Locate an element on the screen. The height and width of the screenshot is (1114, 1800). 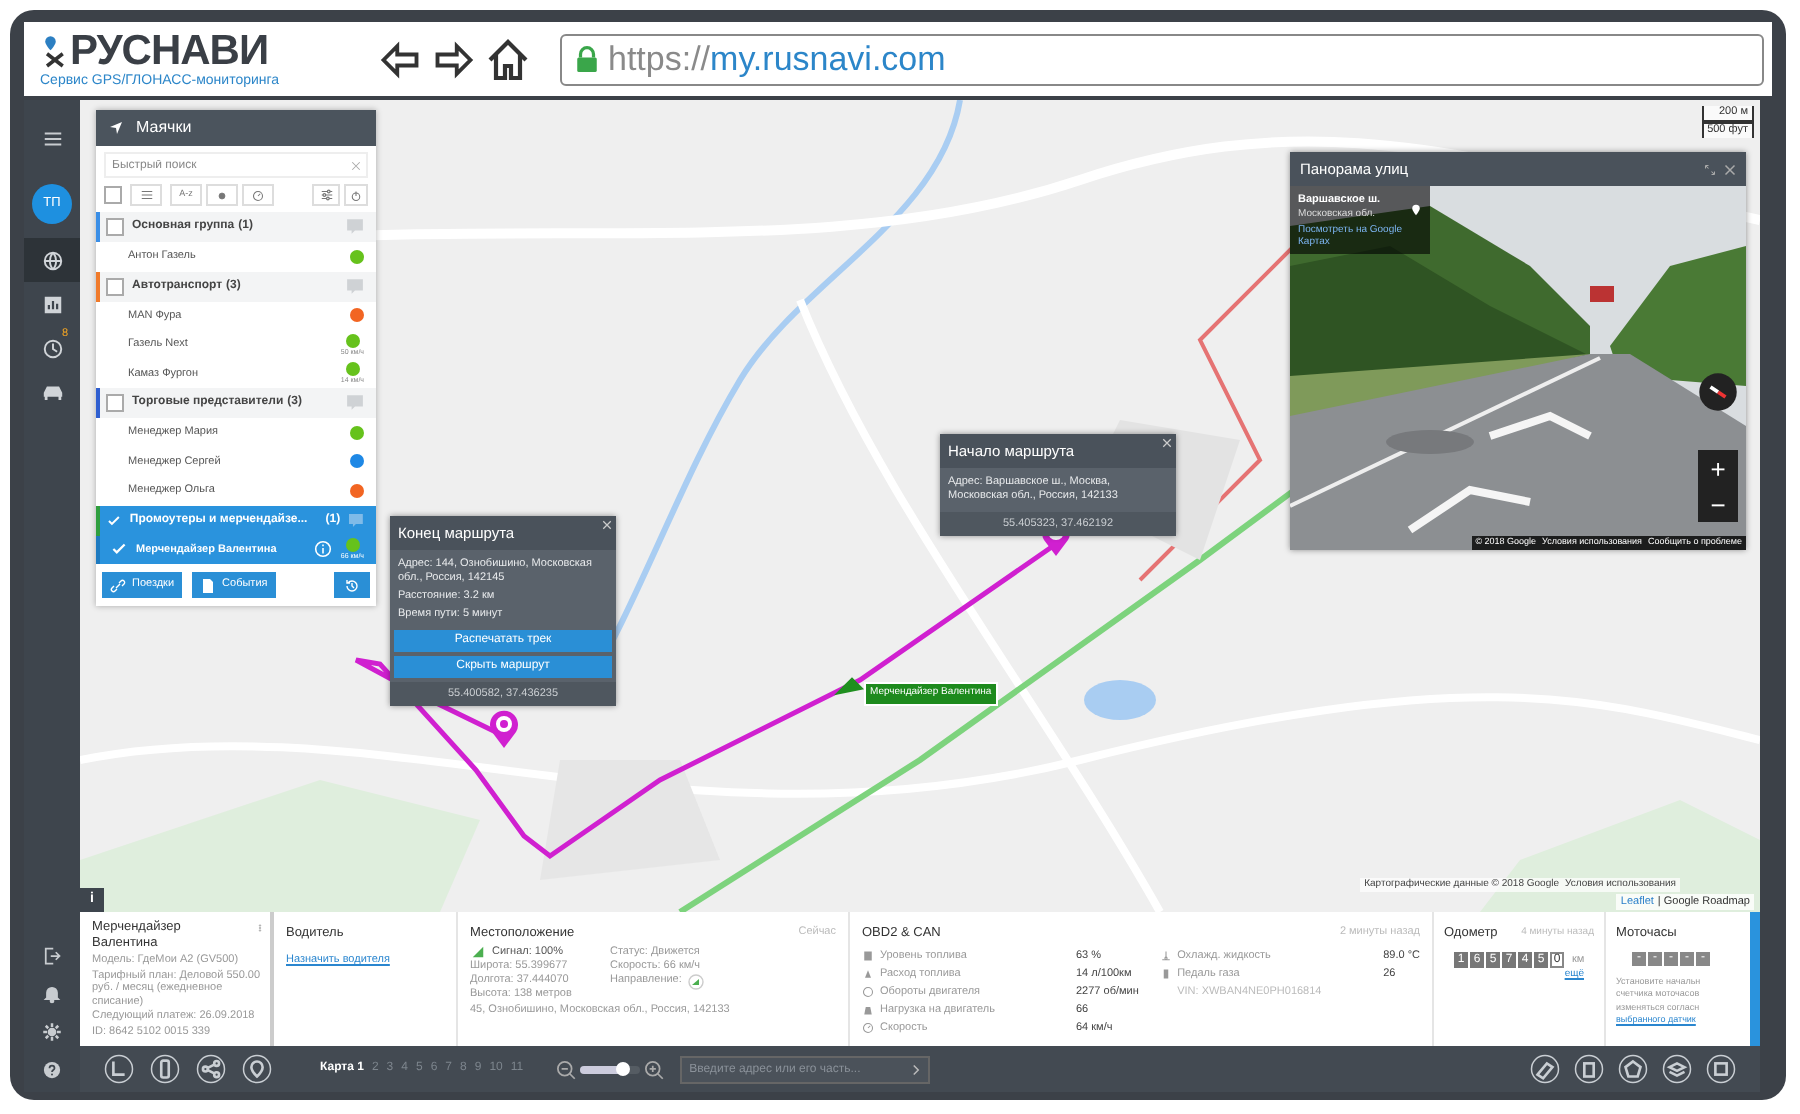
zoom-in-icon is located at coordinates (653, 1069).